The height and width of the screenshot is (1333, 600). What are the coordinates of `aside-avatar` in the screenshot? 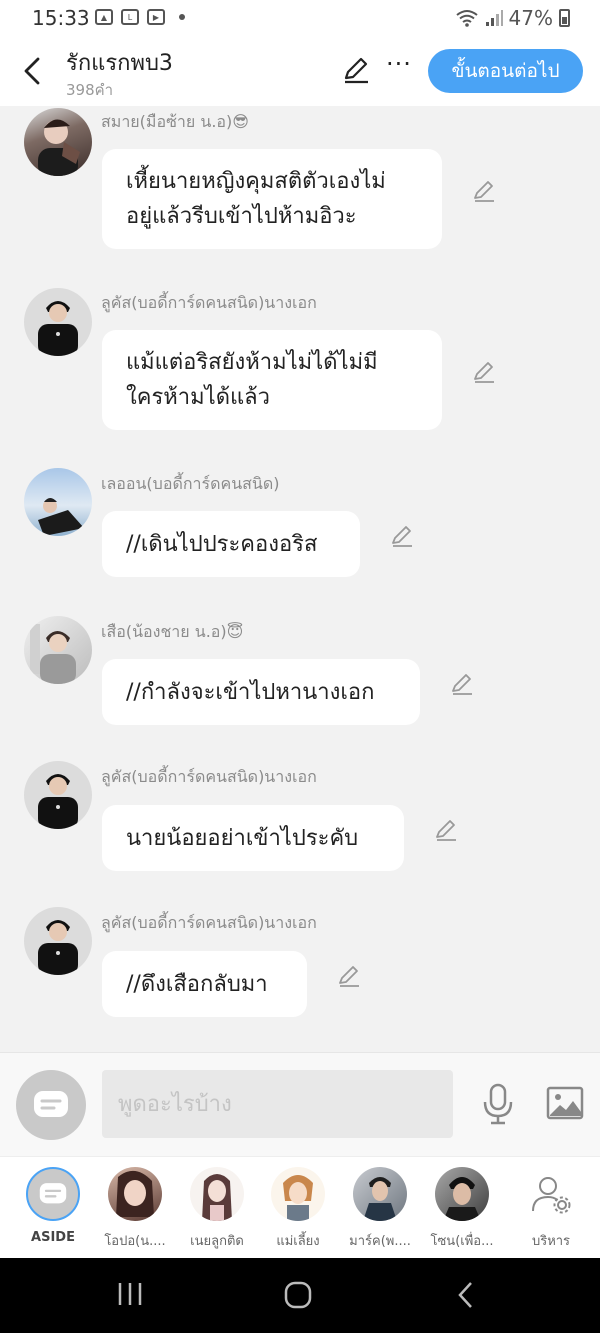 It's located at (53, 1194).